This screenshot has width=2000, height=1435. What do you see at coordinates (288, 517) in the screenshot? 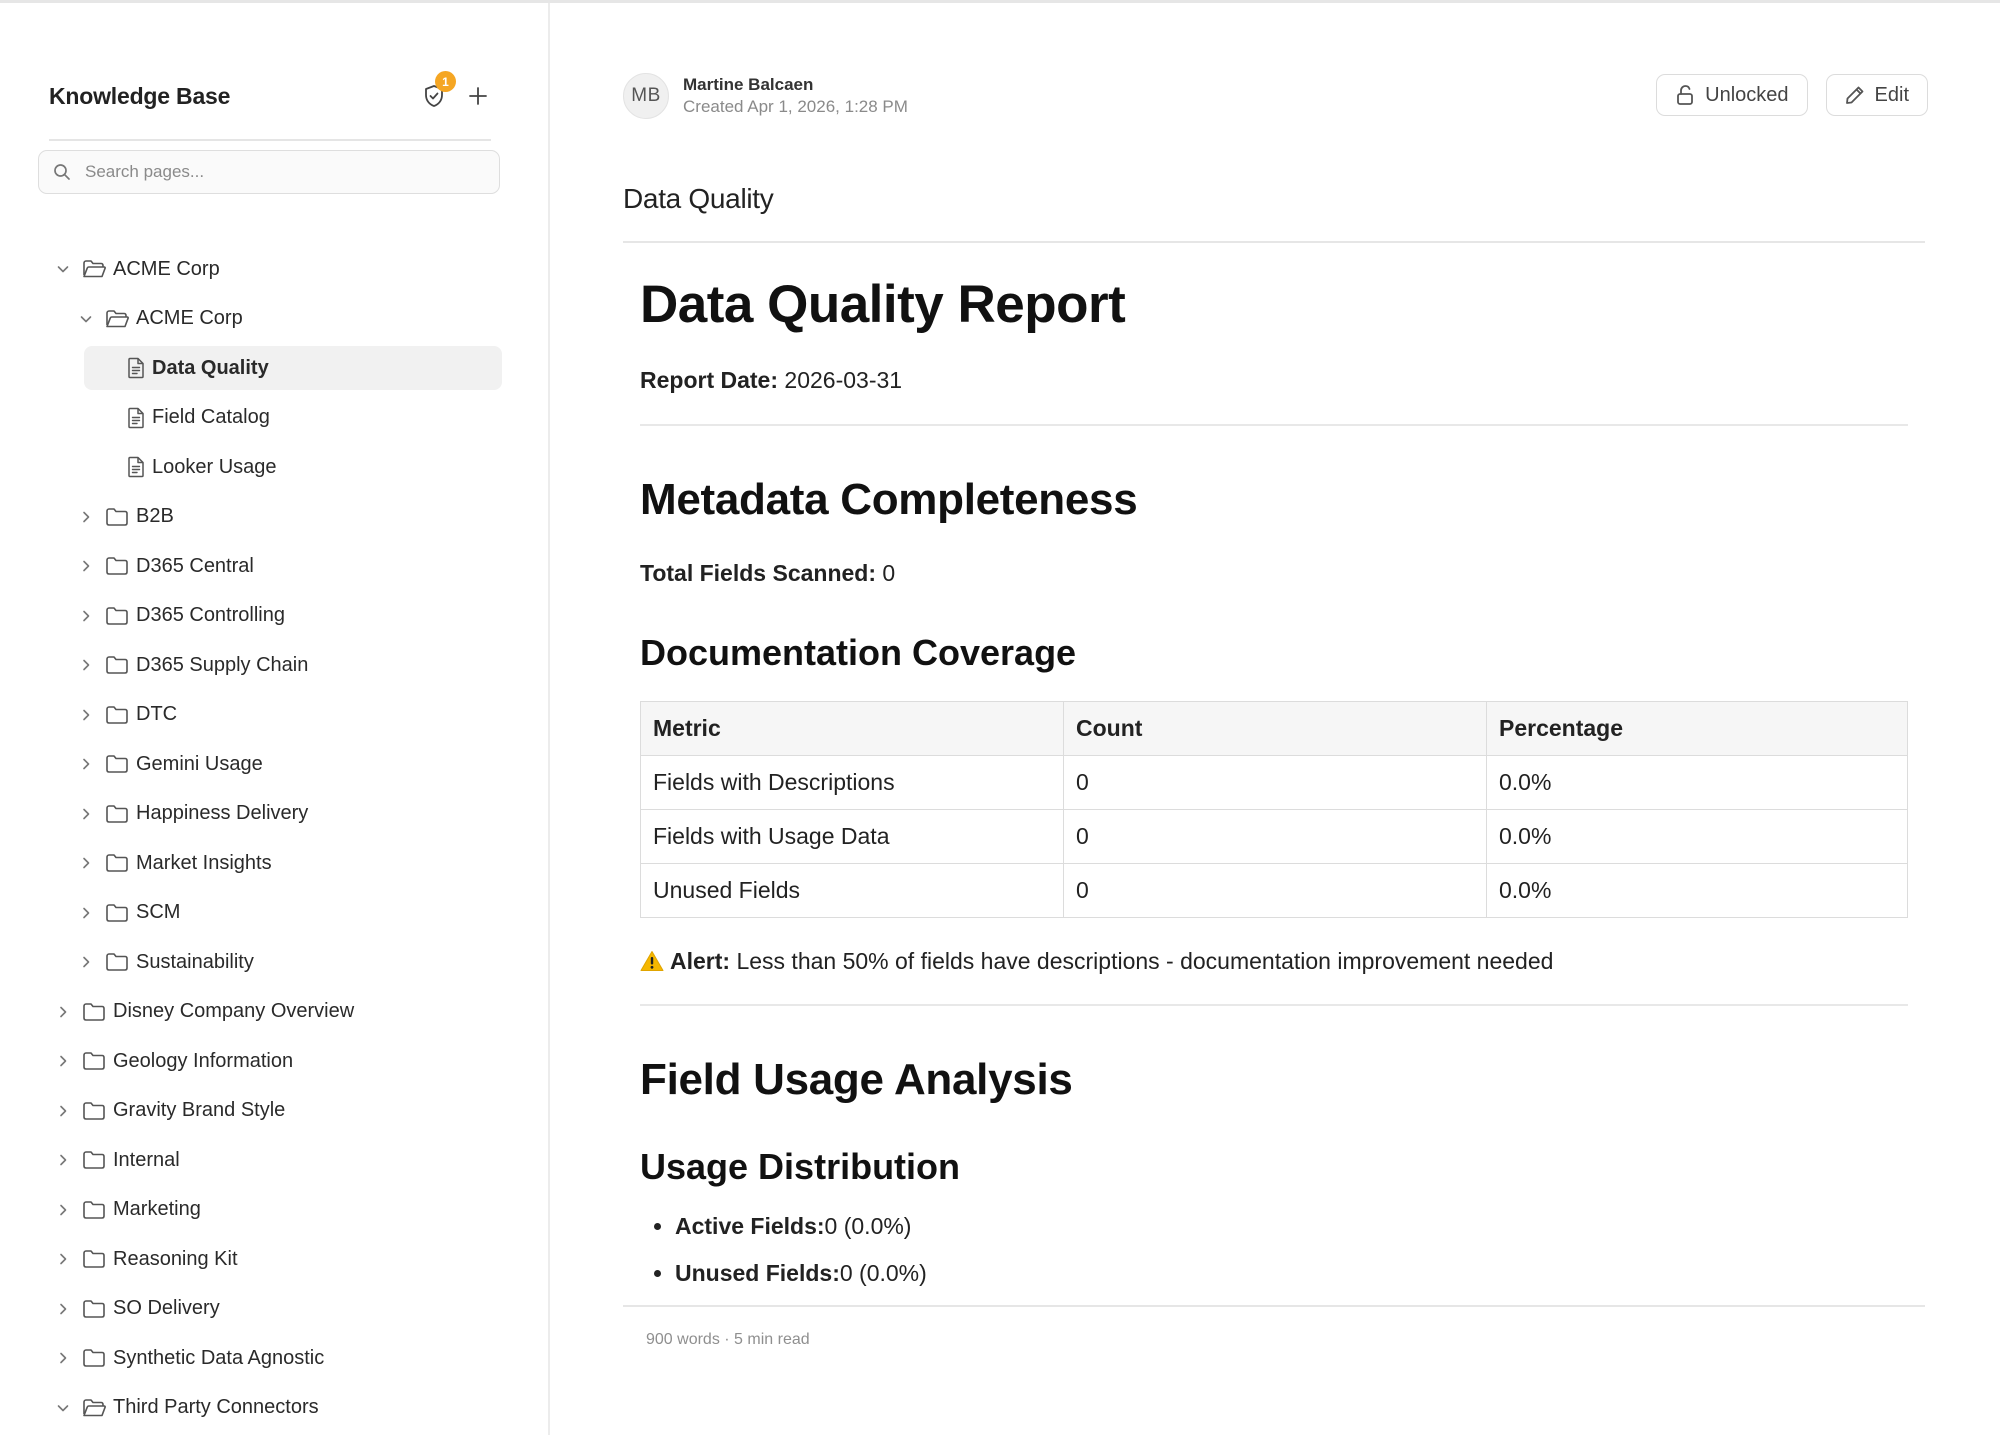
I see `sidebar-folder-b2b: B2B` at bounding box center [288, 517].